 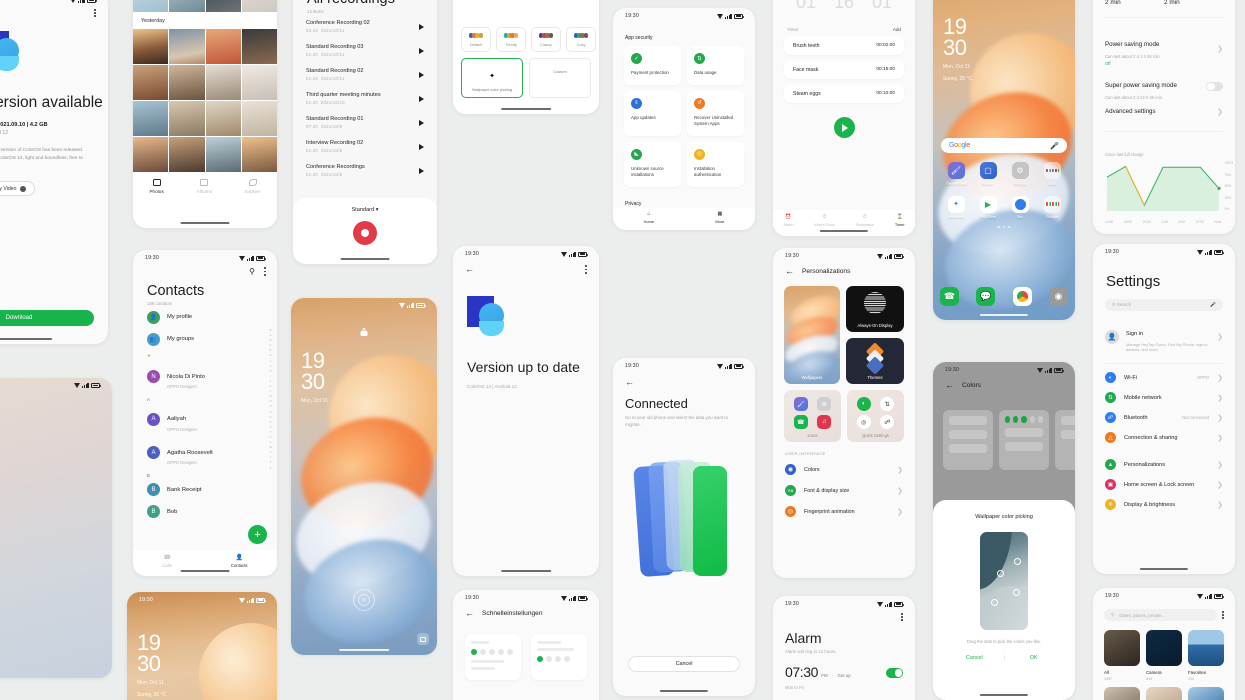 I want to click on mode-selector: Standard ▾, so click(x=364, y=210).